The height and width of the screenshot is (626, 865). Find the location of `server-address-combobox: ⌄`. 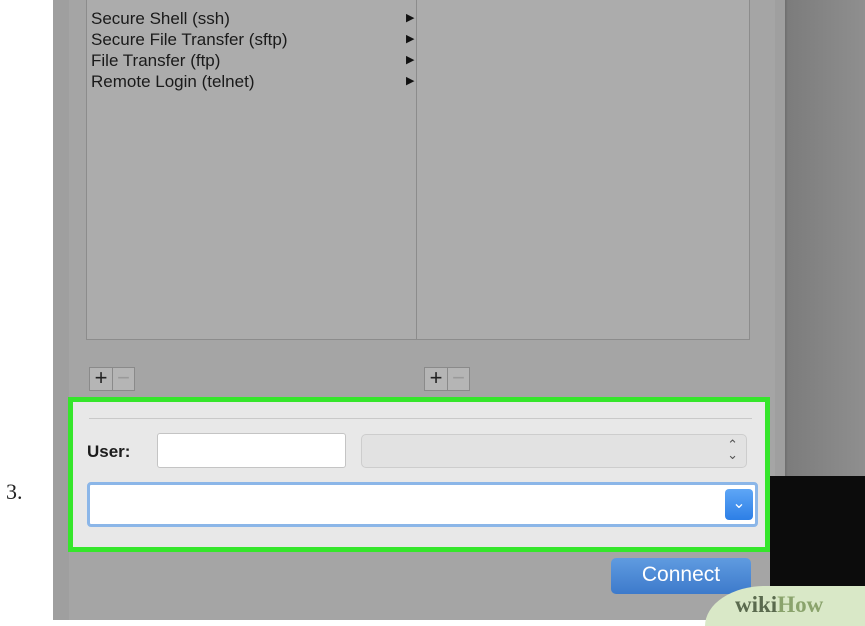

server-address-combobox: ⌄ is located at coordinates (422, 504).